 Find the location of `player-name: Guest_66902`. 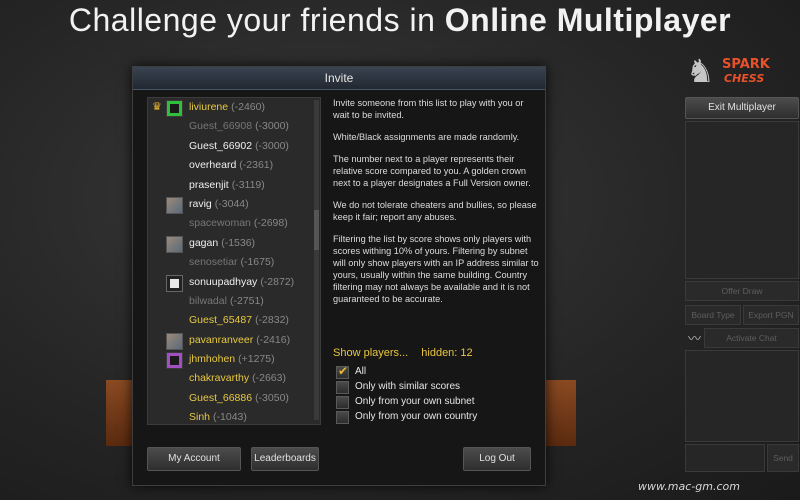

player-name: Guest_66902 is located at coordinates (221, 145).